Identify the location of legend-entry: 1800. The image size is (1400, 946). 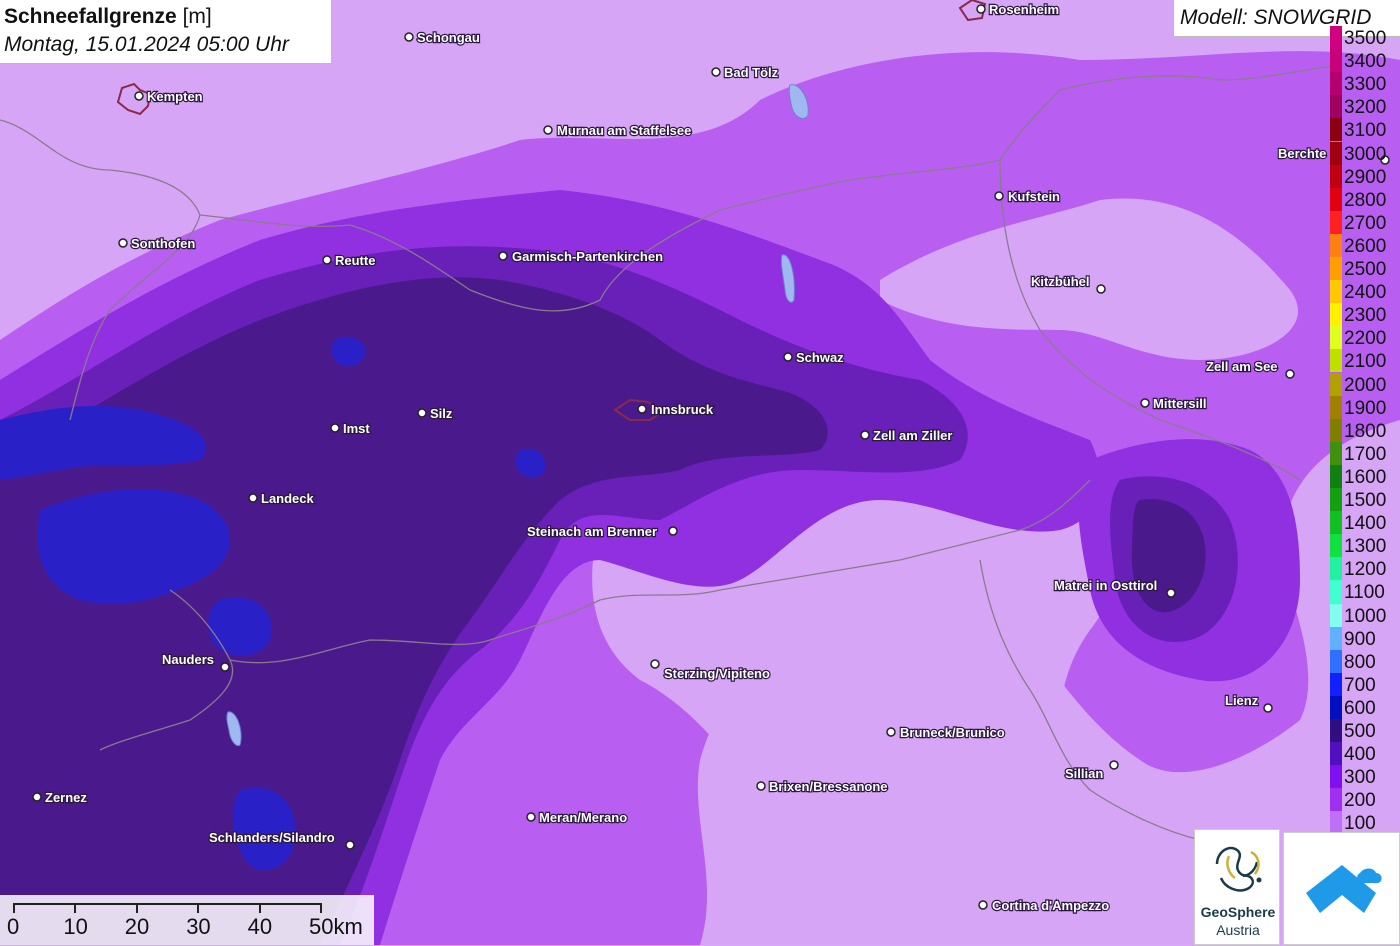
(1364, 430).